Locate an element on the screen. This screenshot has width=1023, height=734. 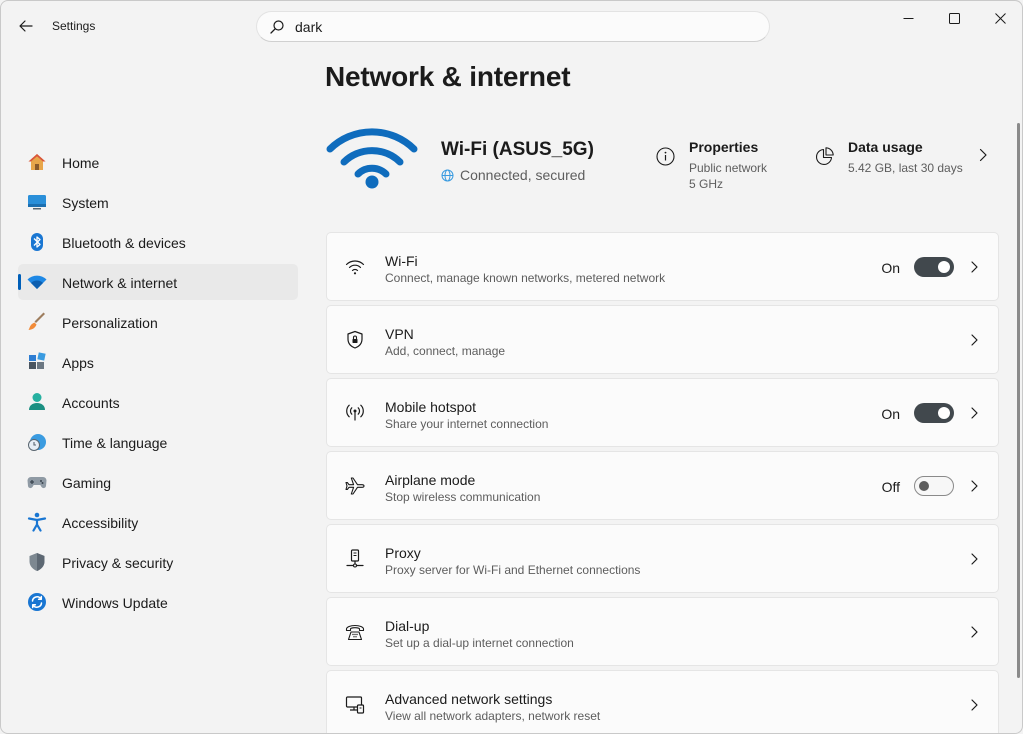
search-icon is located at coordinates (277, 27).